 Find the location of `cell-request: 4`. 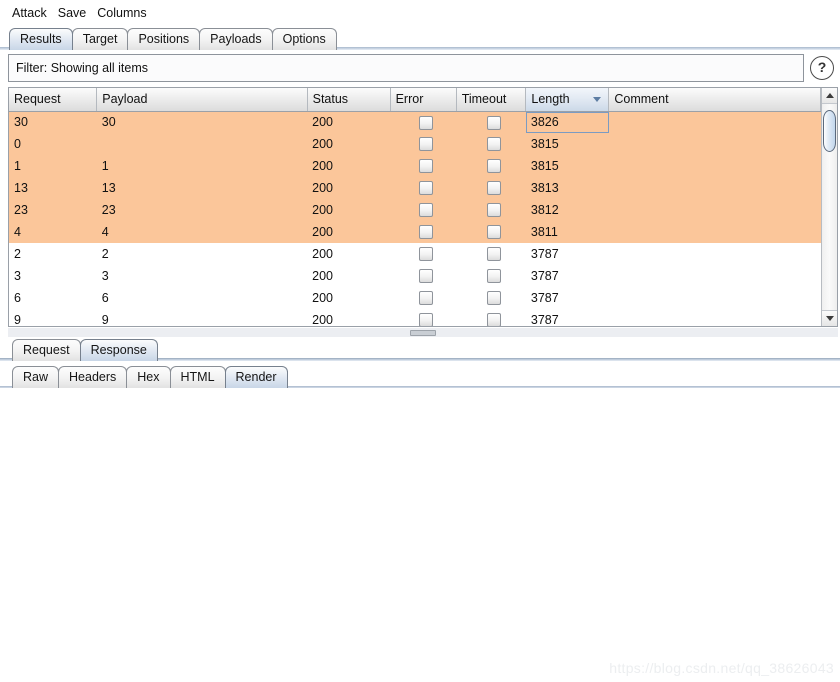

cell-request: 4 is located at coordinates (17, 232).